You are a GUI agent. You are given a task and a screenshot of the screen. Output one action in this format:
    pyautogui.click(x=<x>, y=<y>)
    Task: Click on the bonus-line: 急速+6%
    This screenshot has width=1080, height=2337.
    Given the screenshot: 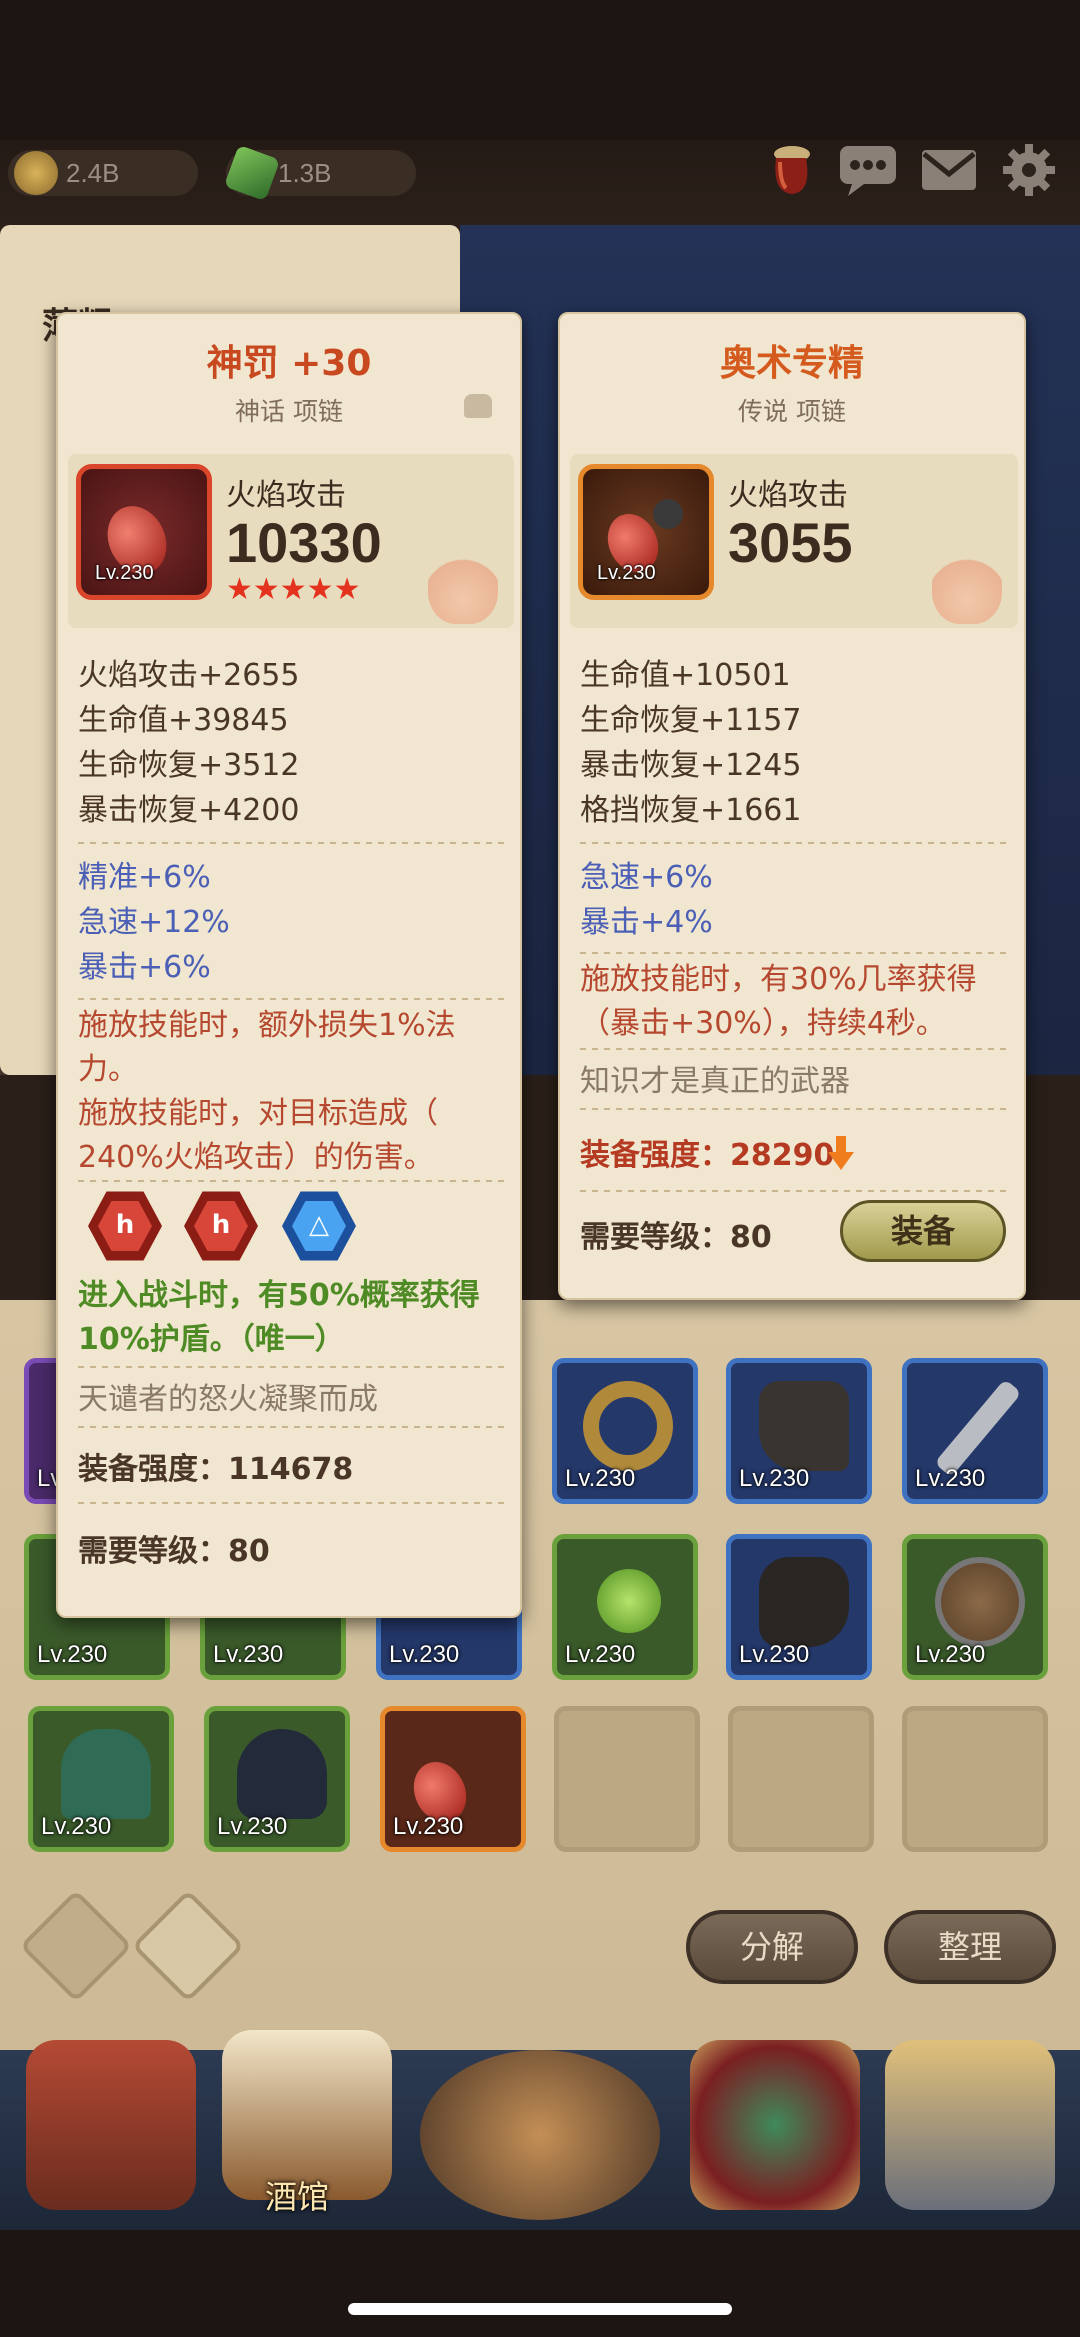 What is the action you would take?
    pyautogui.click(x=646, y=877)
    